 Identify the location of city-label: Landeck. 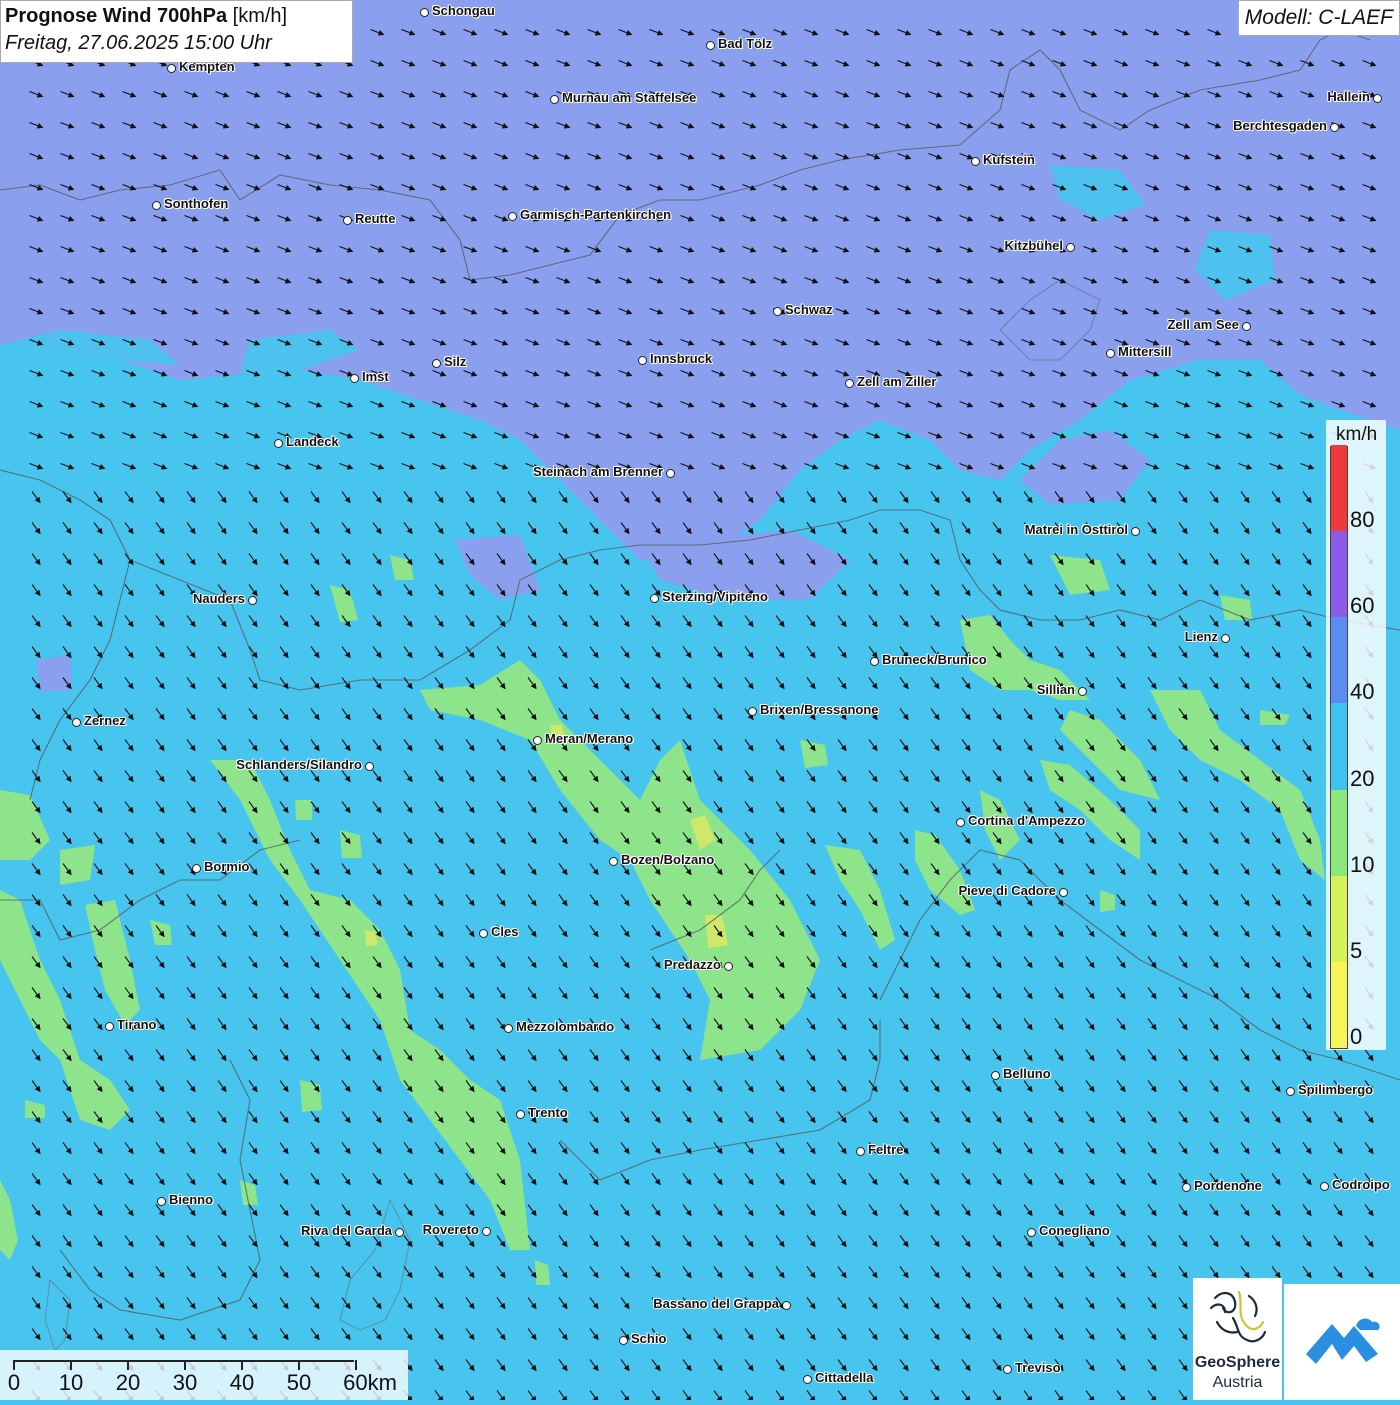
(312, 441).